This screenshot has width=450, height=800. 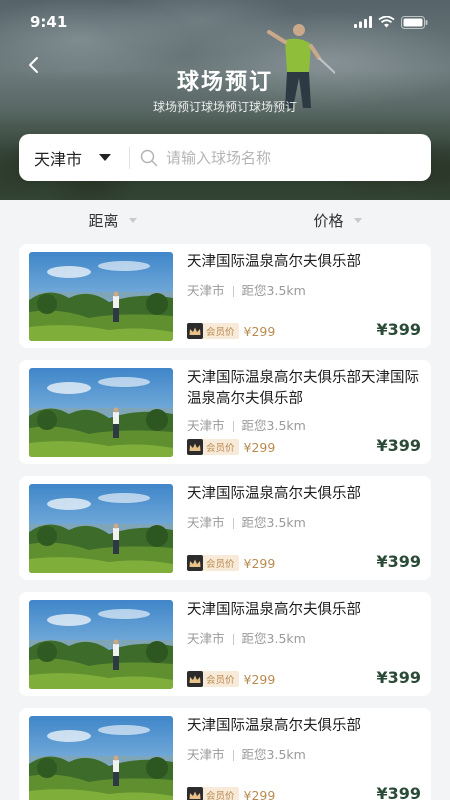 What do you see at coordinates (303, 388) in the screenshot?
I see `course-name: 天津国际温泉高尔夫俱乐部天津国际温泉高尔夫俱乐部` at bounding box center [303, 388].